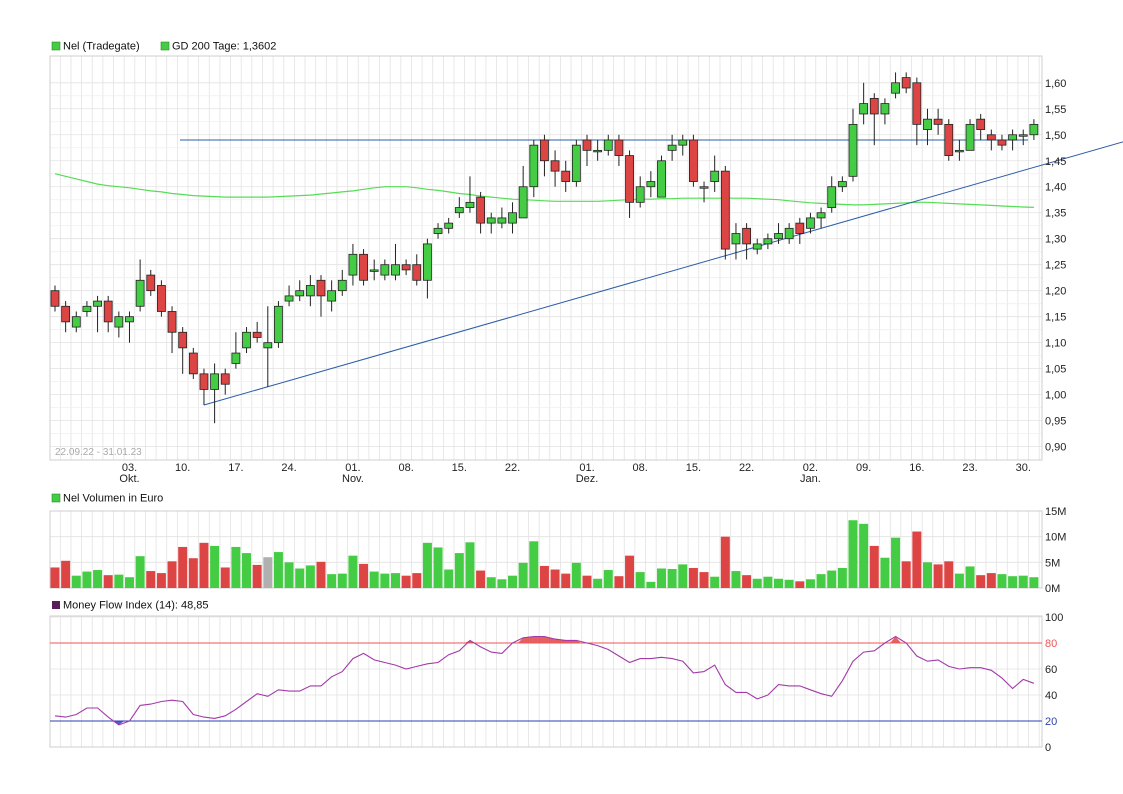 The height and width of the screenshot is (794, 1123). I want to click on y-tick-label: 1,55, so click(1055, 110).